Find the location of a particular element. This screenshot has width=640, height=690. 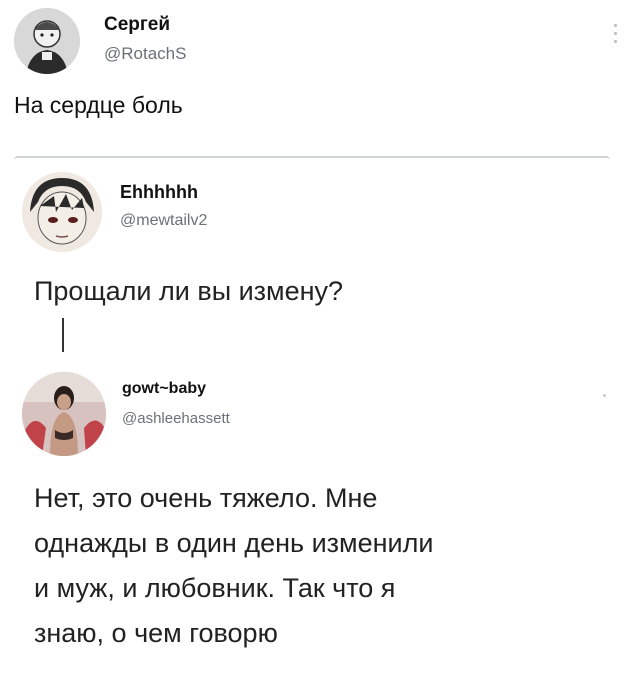

reply-text-line: однажды в один день изменили is located at coordinates (234, 543).